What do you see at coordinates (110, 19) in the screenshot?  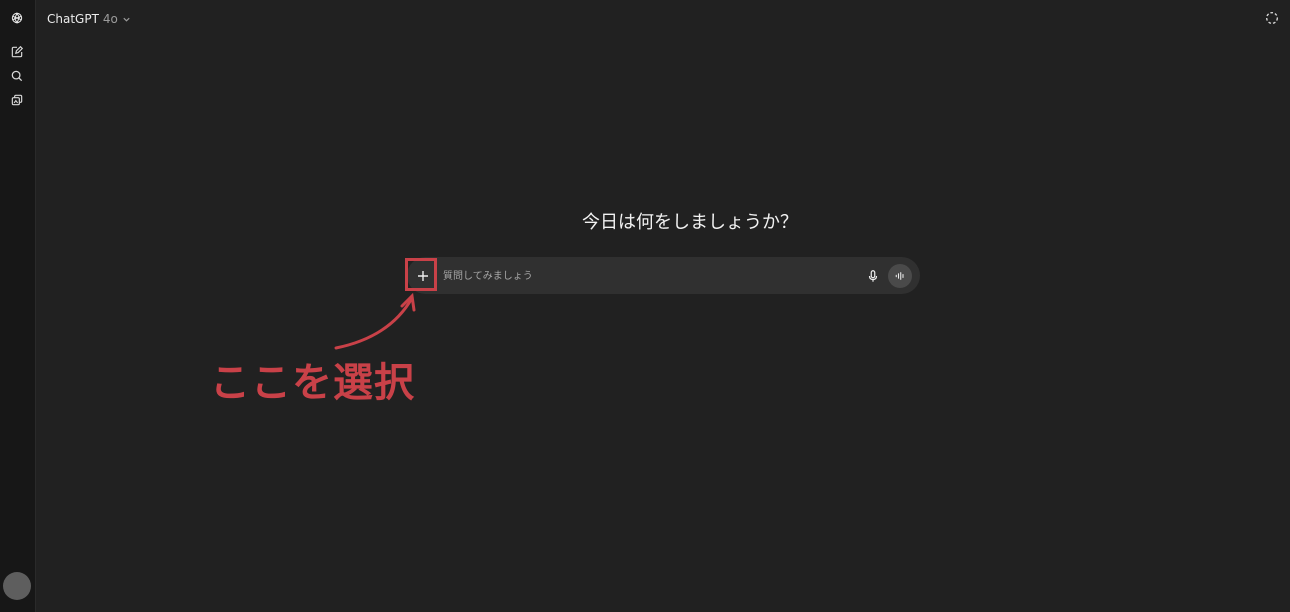 I see `model-version: 4o` at bounding box center [110, 19].